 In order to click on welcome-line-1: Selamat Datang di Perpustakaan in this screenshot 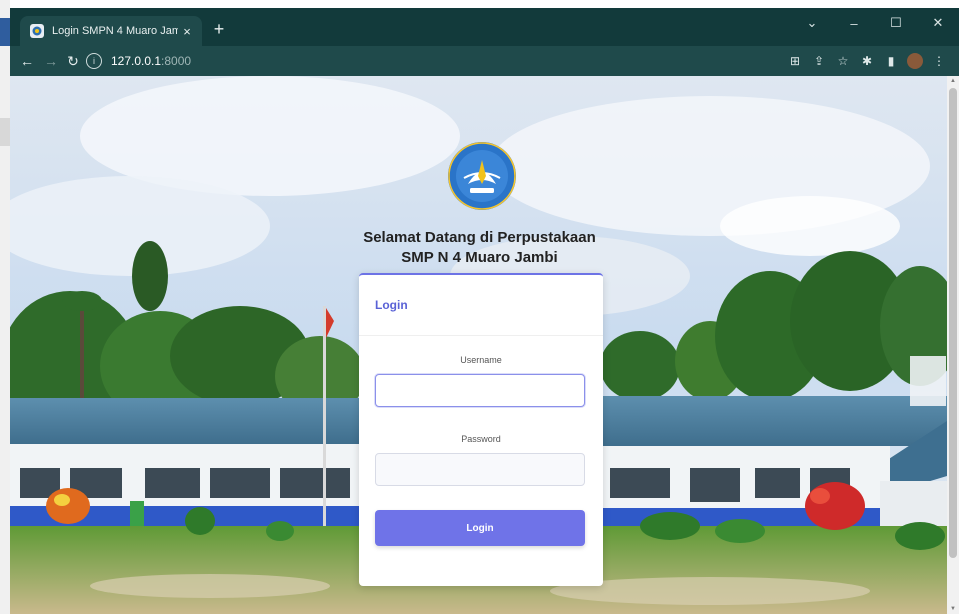, I will do `click(479, 237)`.